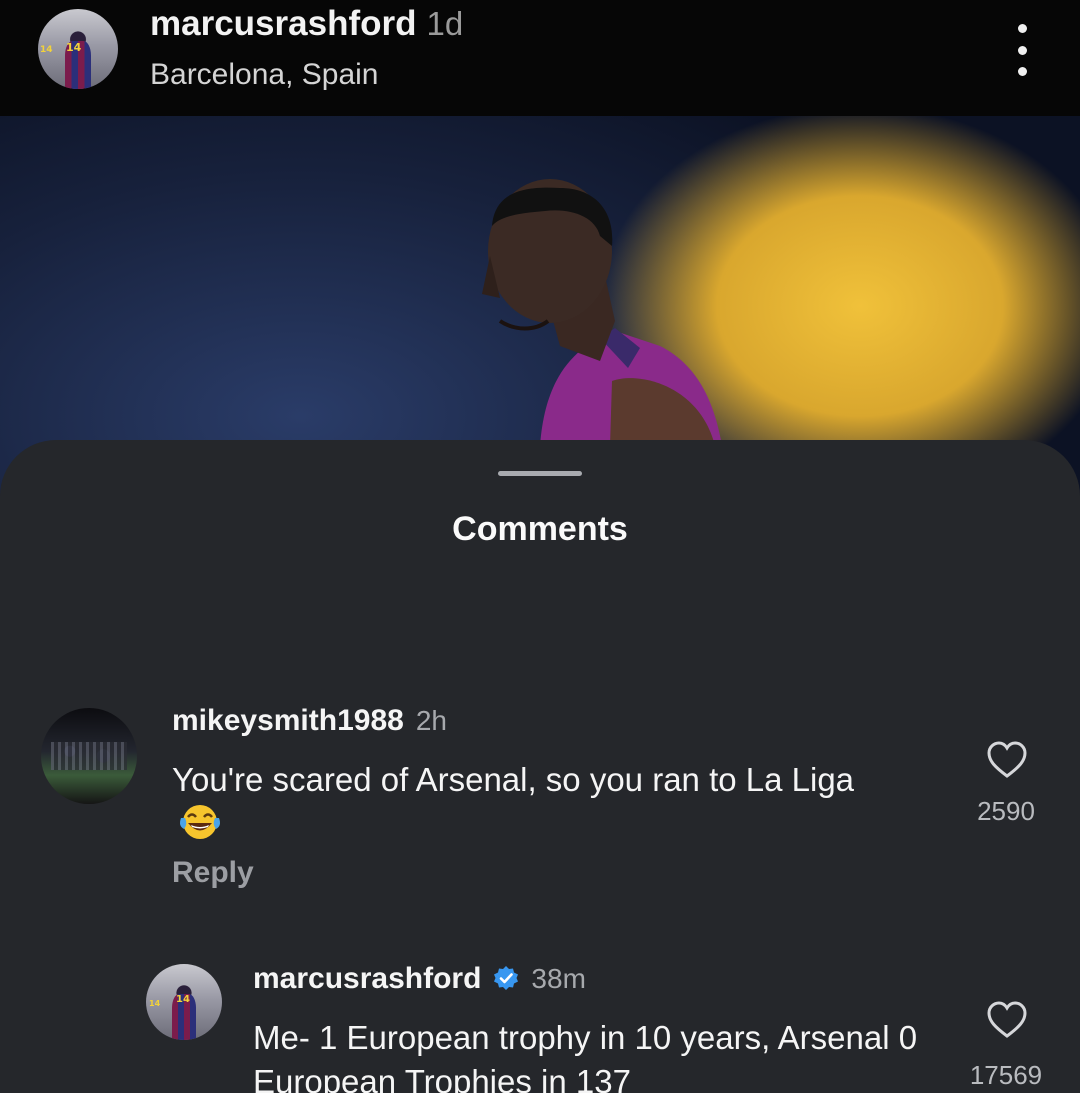 The image size is (1080, 1093). I want to click on comment-author: mikeysmith1988 2h, so click(309, 721).